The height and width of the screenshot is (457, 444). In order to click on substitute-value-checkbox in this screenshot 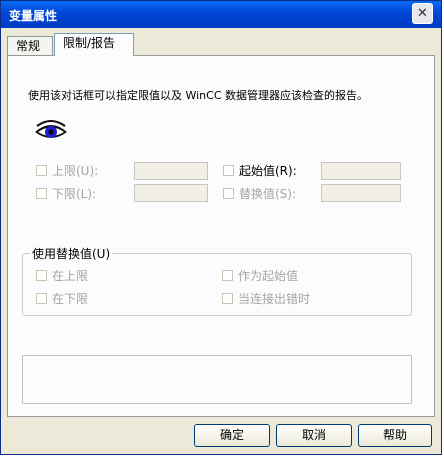, I will do `click(228, 193)`.